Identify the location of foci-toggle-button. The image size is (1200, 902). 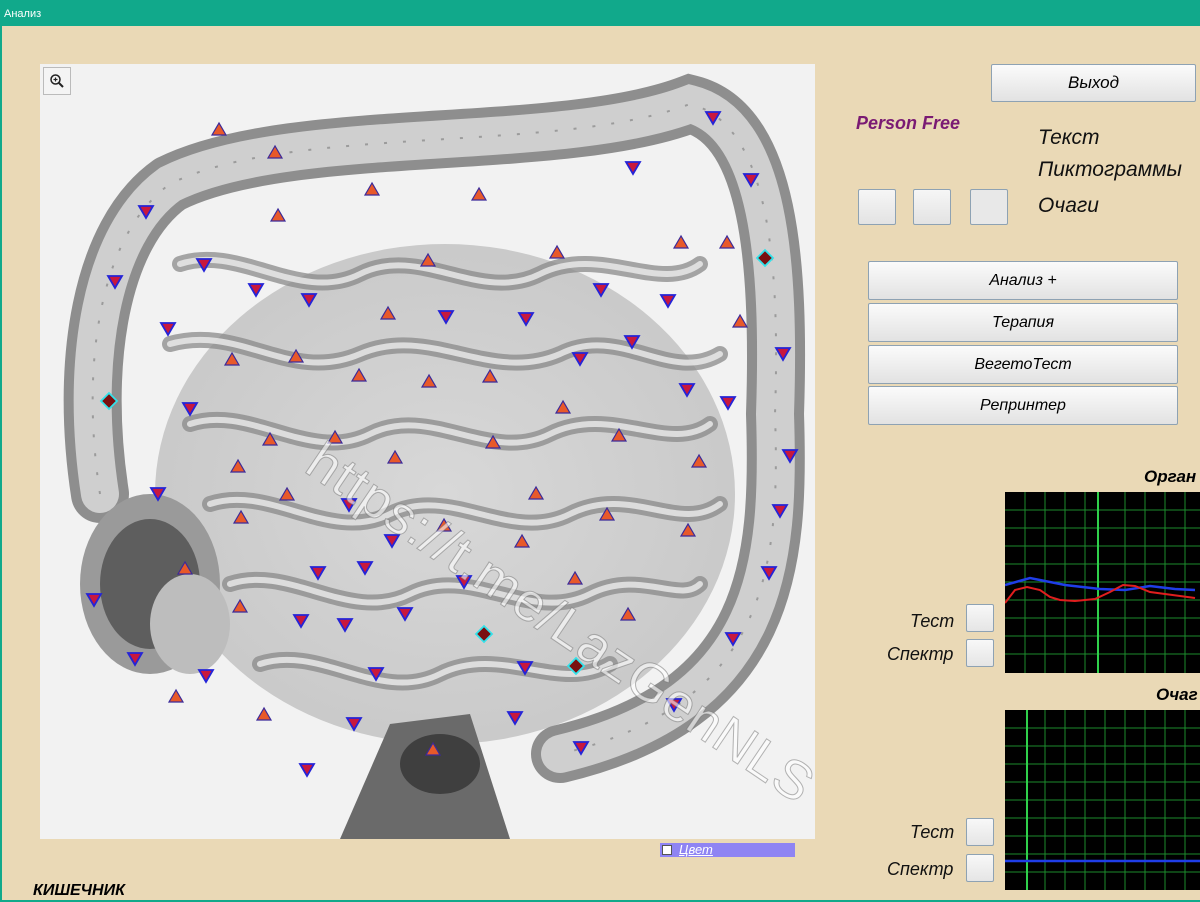
(989, 207).